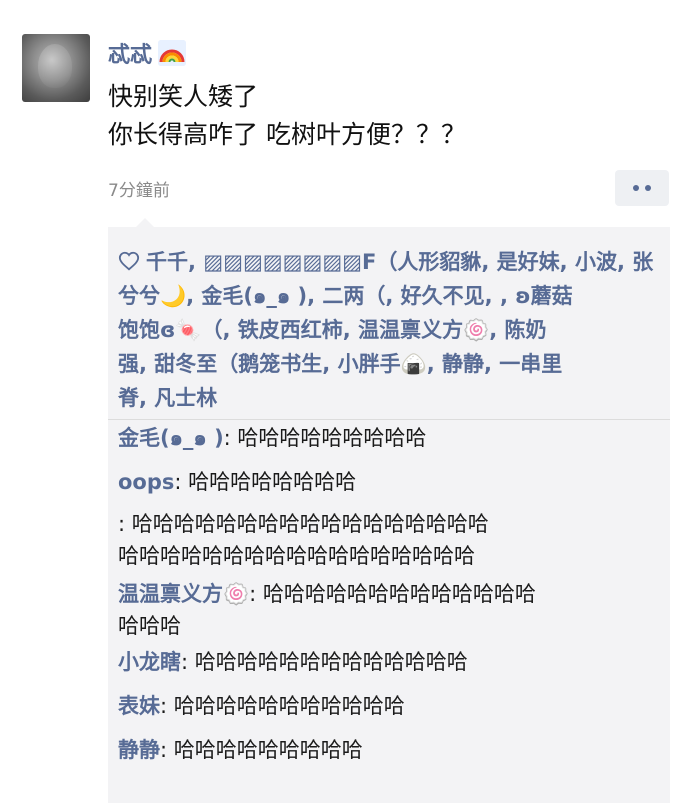 This screenshot has height=810, width=690. What do you see at coordinates (287, 116) in the screenshot?
I see `post-text: 快别笑人矮了 你长得高咋了 吃树叶方便？？？` at bounding box center [287, 116].